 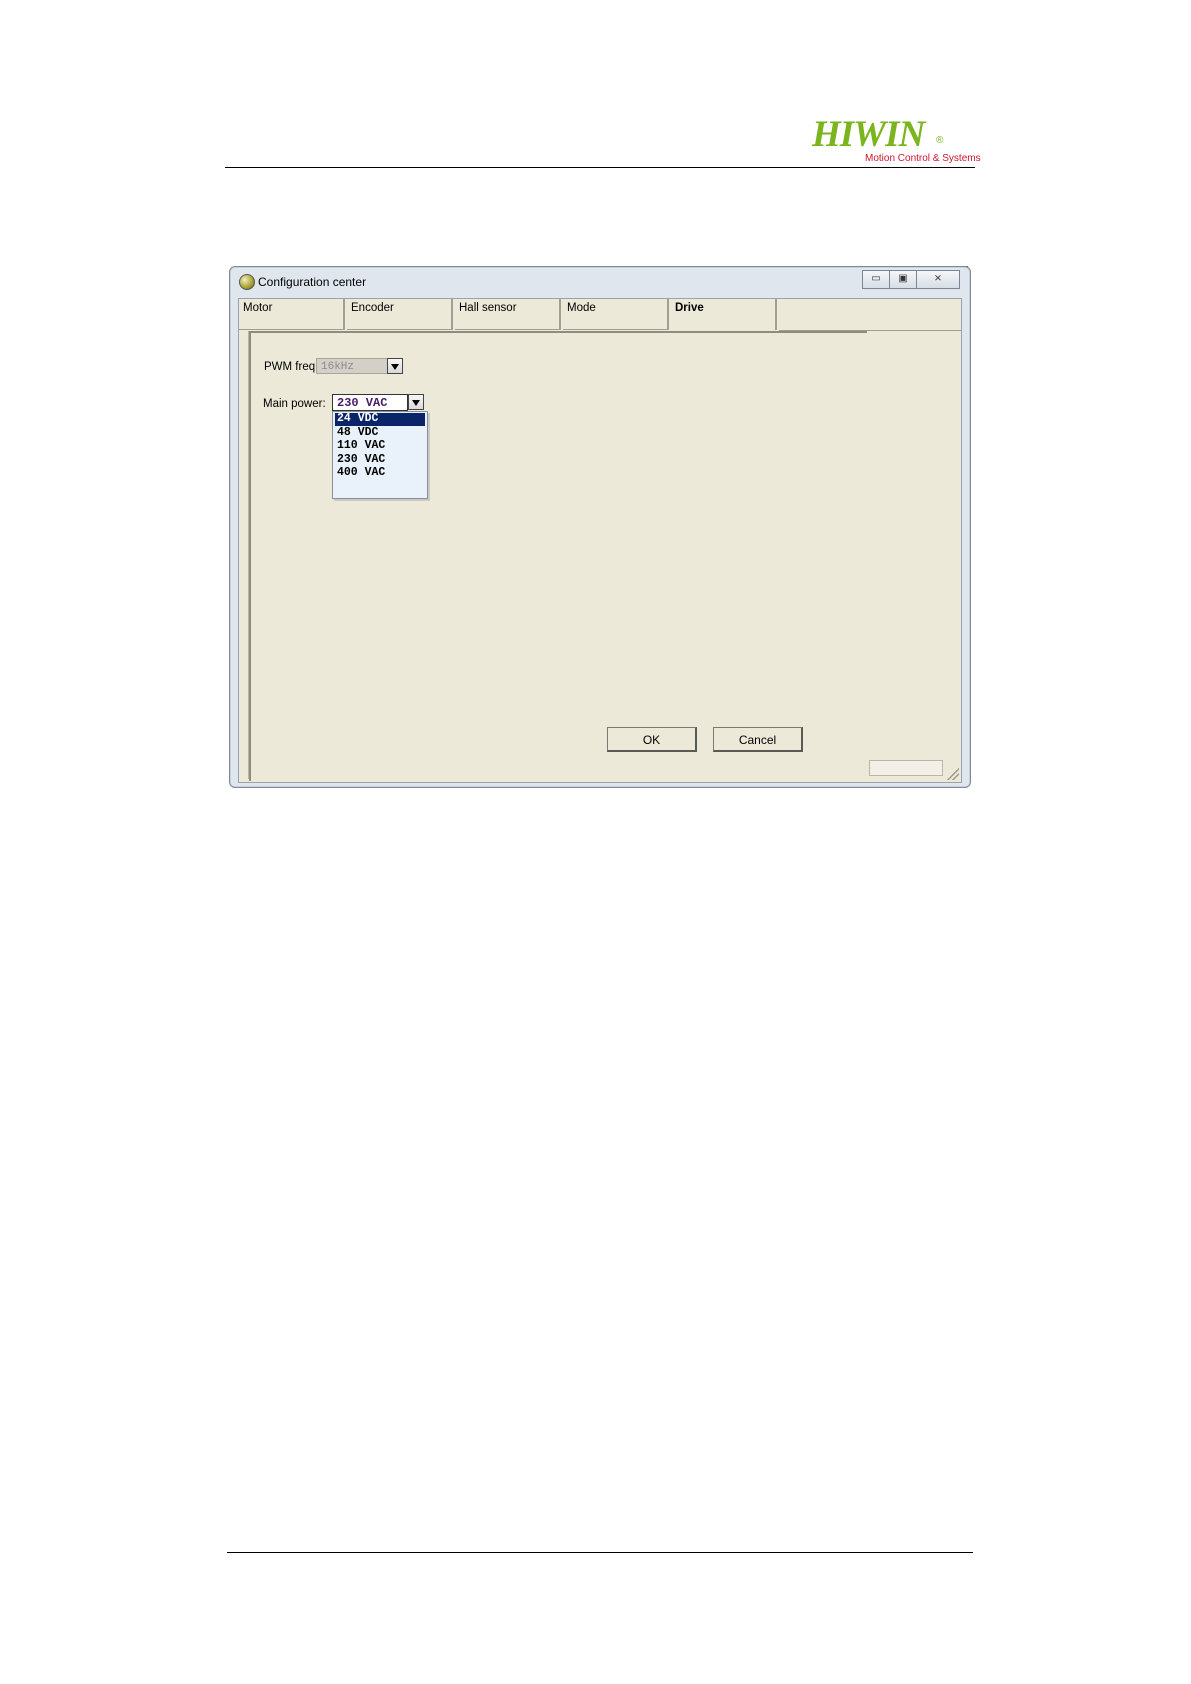 I want to click on logo-registered-mark: ®, so click(x=940, y=140).